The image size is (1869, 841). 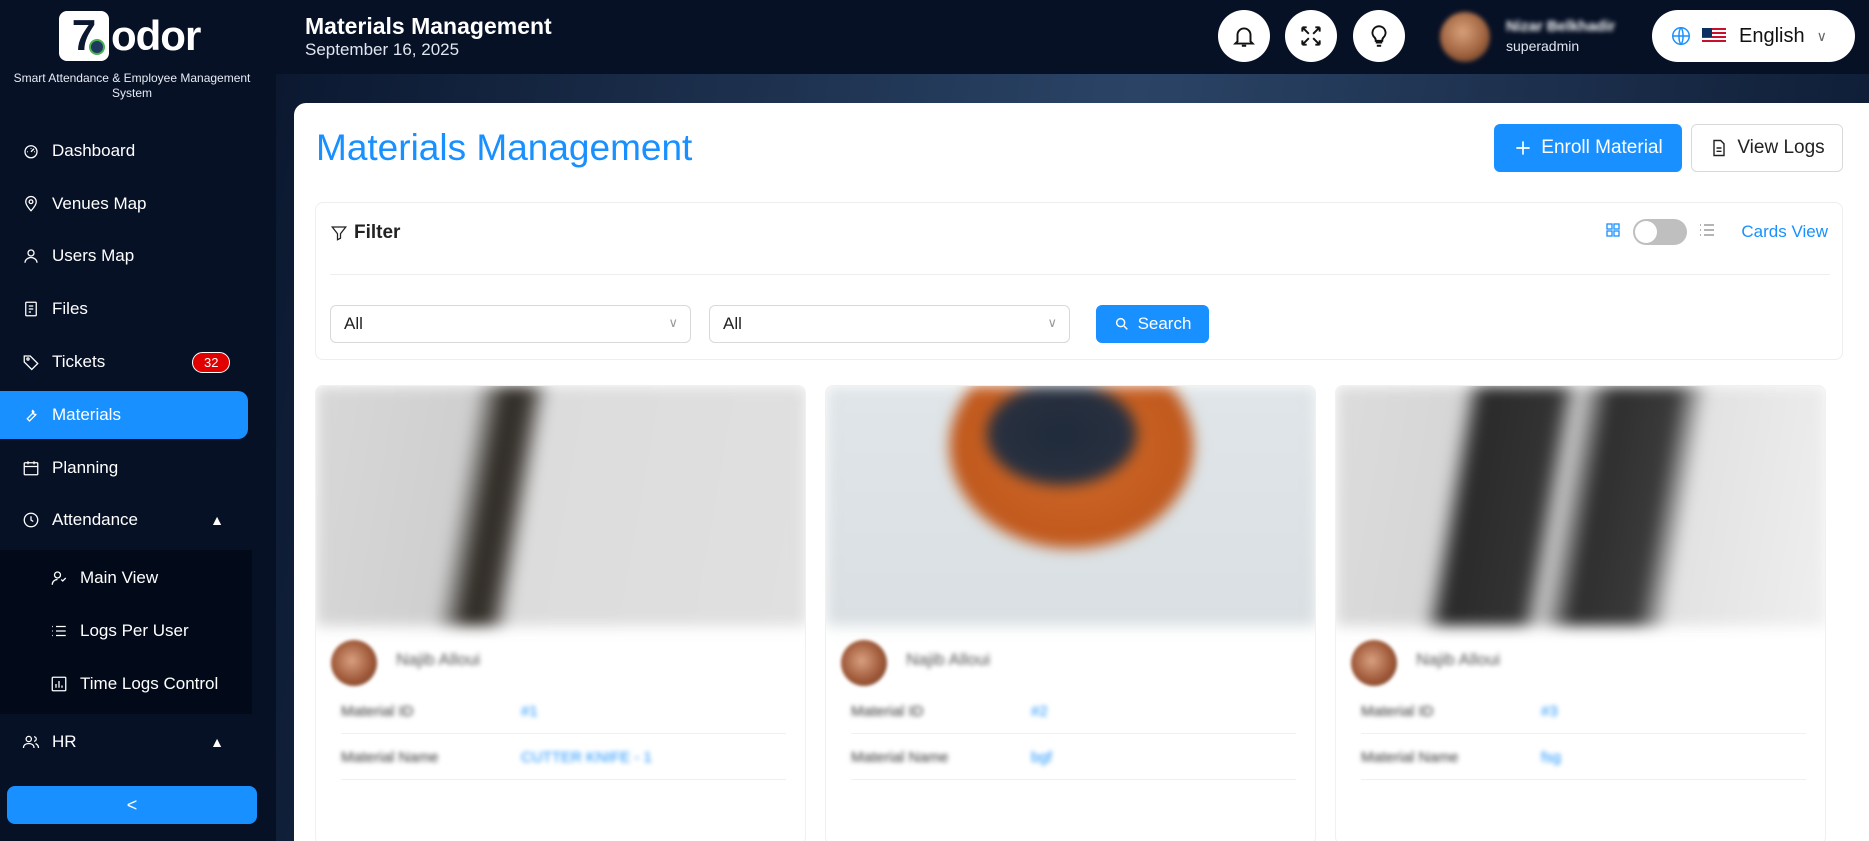 What do you see at coordinates (85, 467) in the screenshot?
I see `sidebar-item-label: Planning` at bounding box center [85, 467].